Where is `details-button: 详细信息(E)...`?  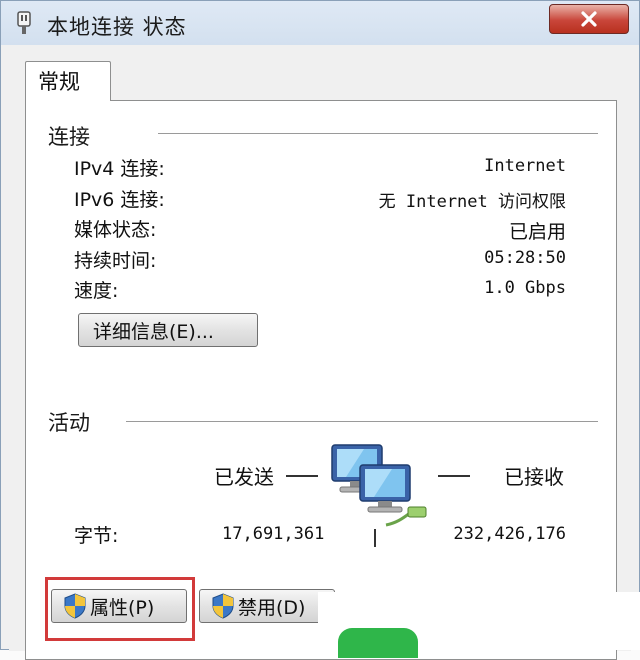 details-button: 详细信息(E)... is located at coordinates (168, 330).